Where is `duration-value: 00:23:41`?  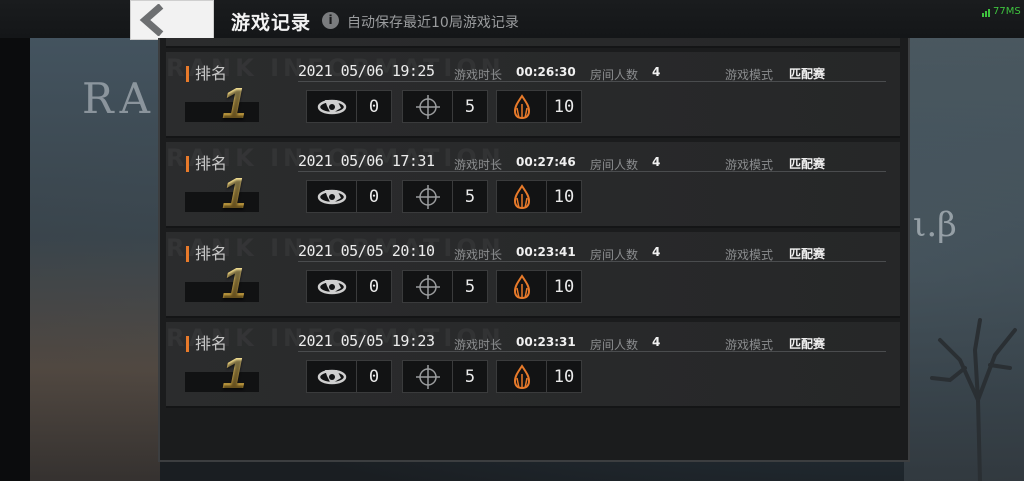 duration-value: 00:23:41 is located at coordinates (546, 252).